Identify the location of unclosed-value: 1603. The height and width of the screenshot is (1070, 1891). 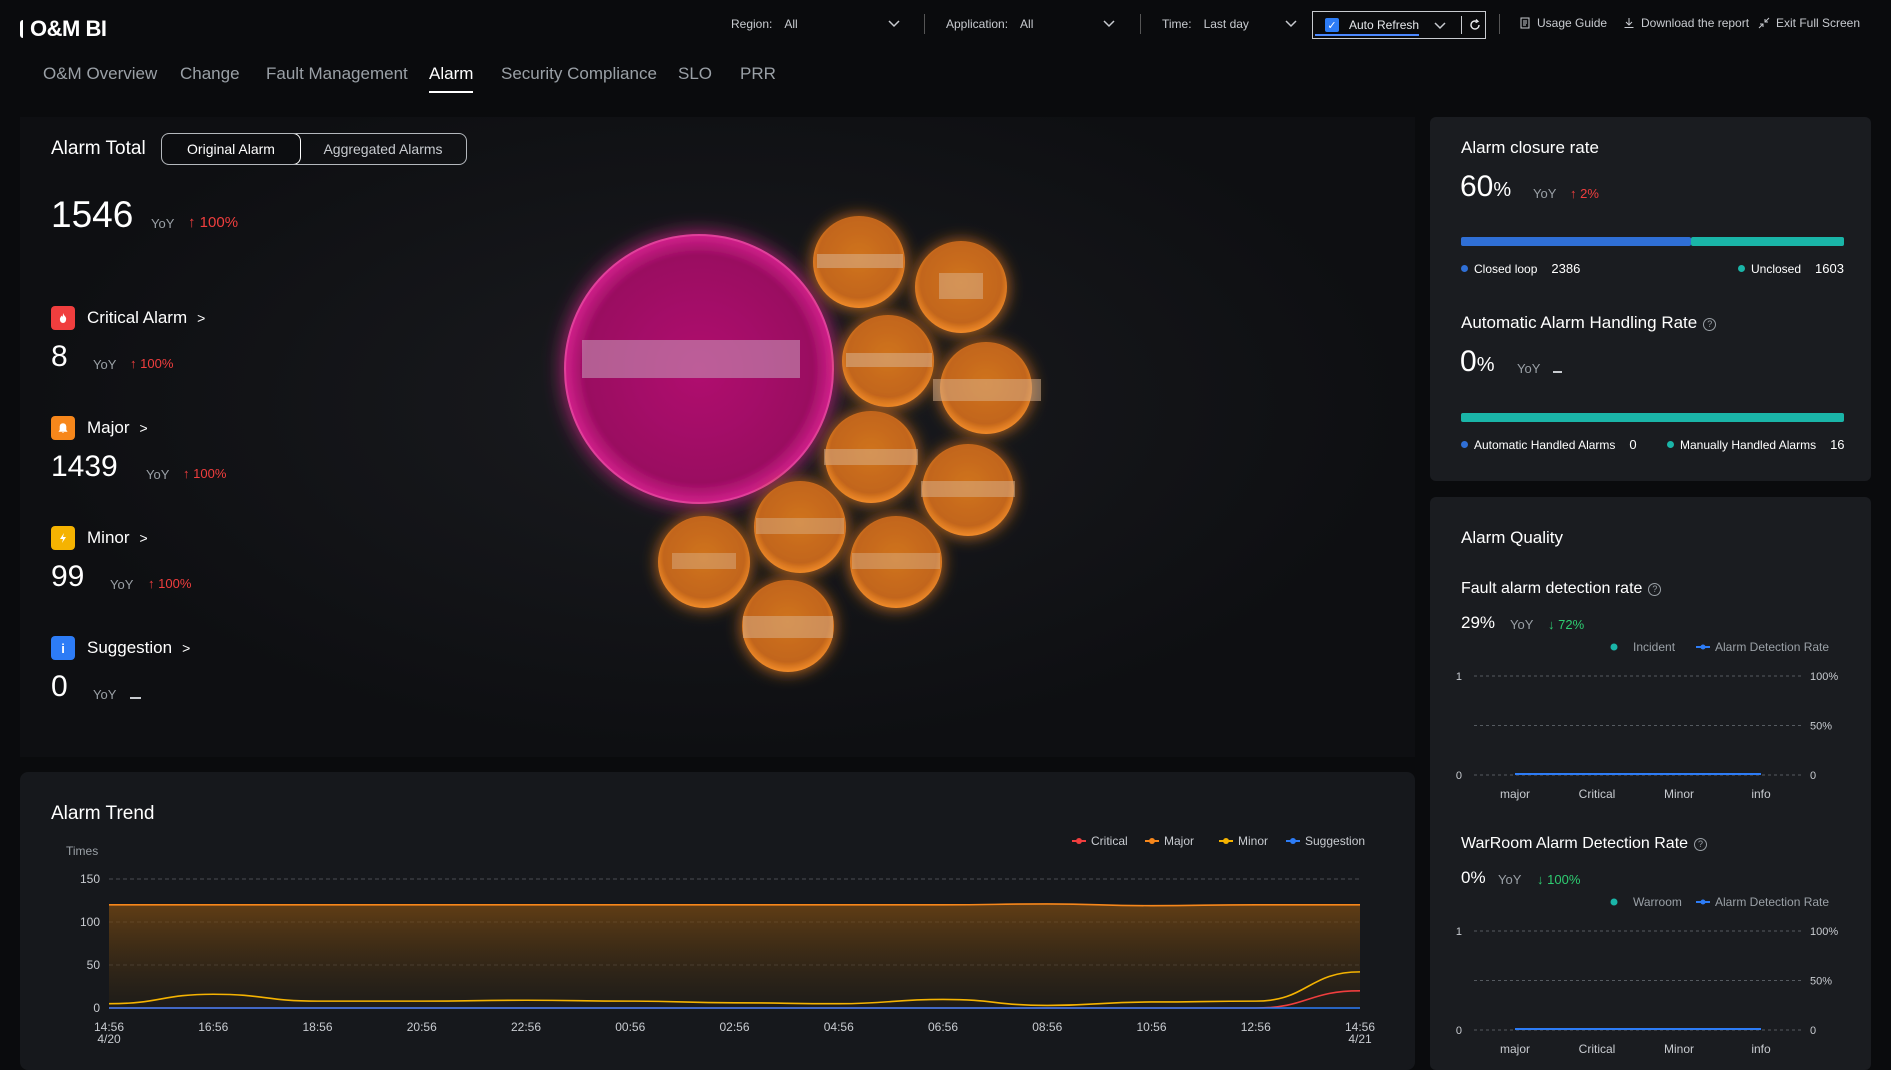
(1829, 268).